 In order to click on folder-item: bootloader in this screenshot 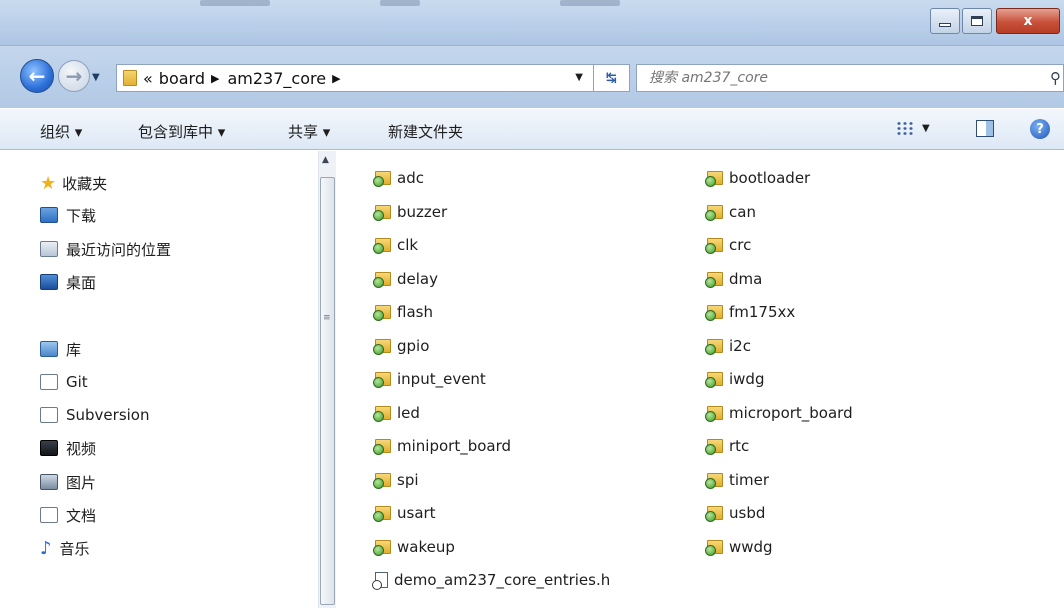, I will do `click(757, 178)`.